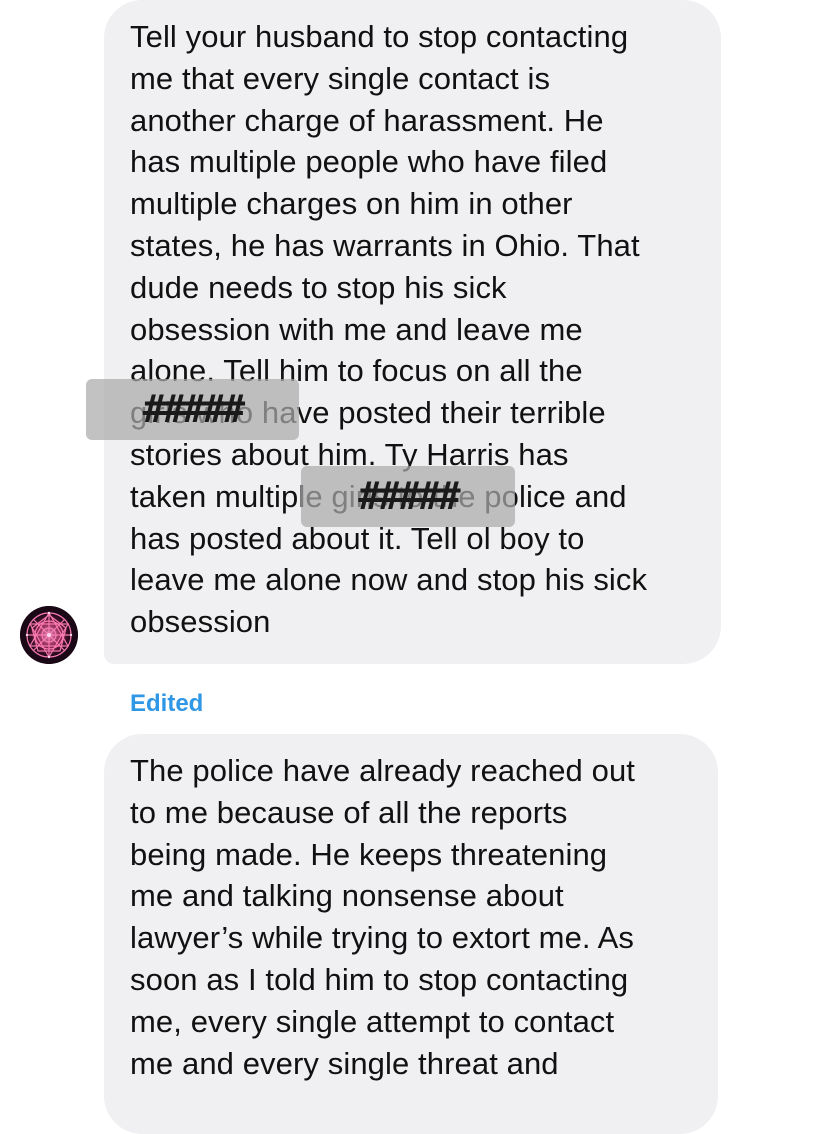  Describe the element at coordinates (379, 979) in the screenshot. I see `message-line: soon as I told him to stop contacting` at that location.